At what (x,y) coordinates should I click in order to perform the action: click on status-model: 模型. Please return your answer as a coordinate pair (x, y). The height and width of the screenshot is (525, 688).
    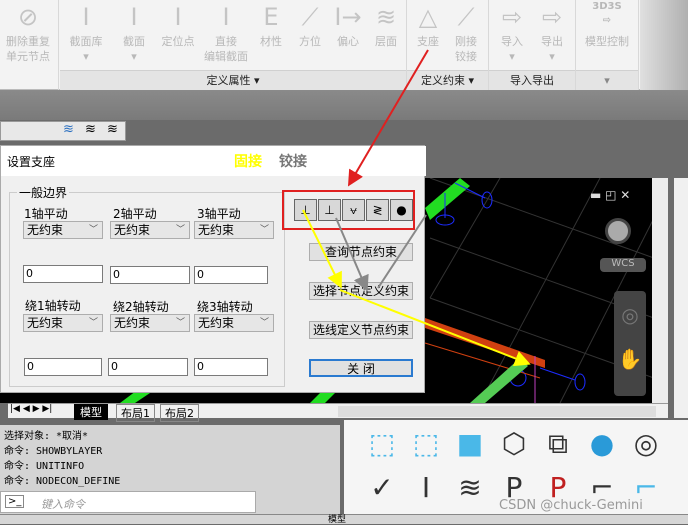
    Looking at the image, I should click on (337, 518).